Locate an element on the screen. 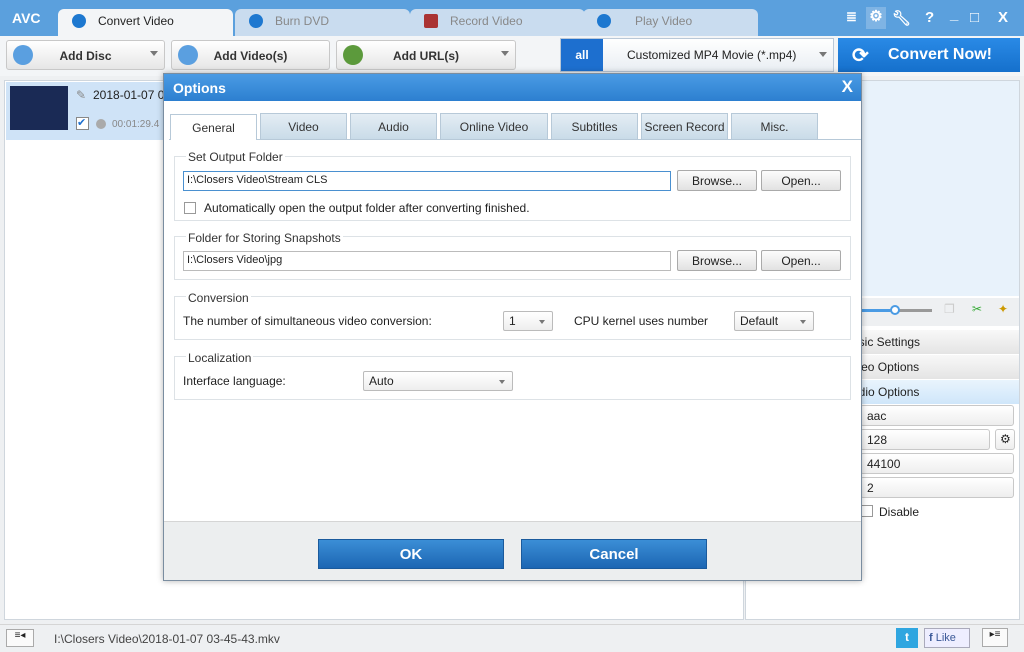  audio-bitrate-select: 128 is located at coordinates (925, 439).